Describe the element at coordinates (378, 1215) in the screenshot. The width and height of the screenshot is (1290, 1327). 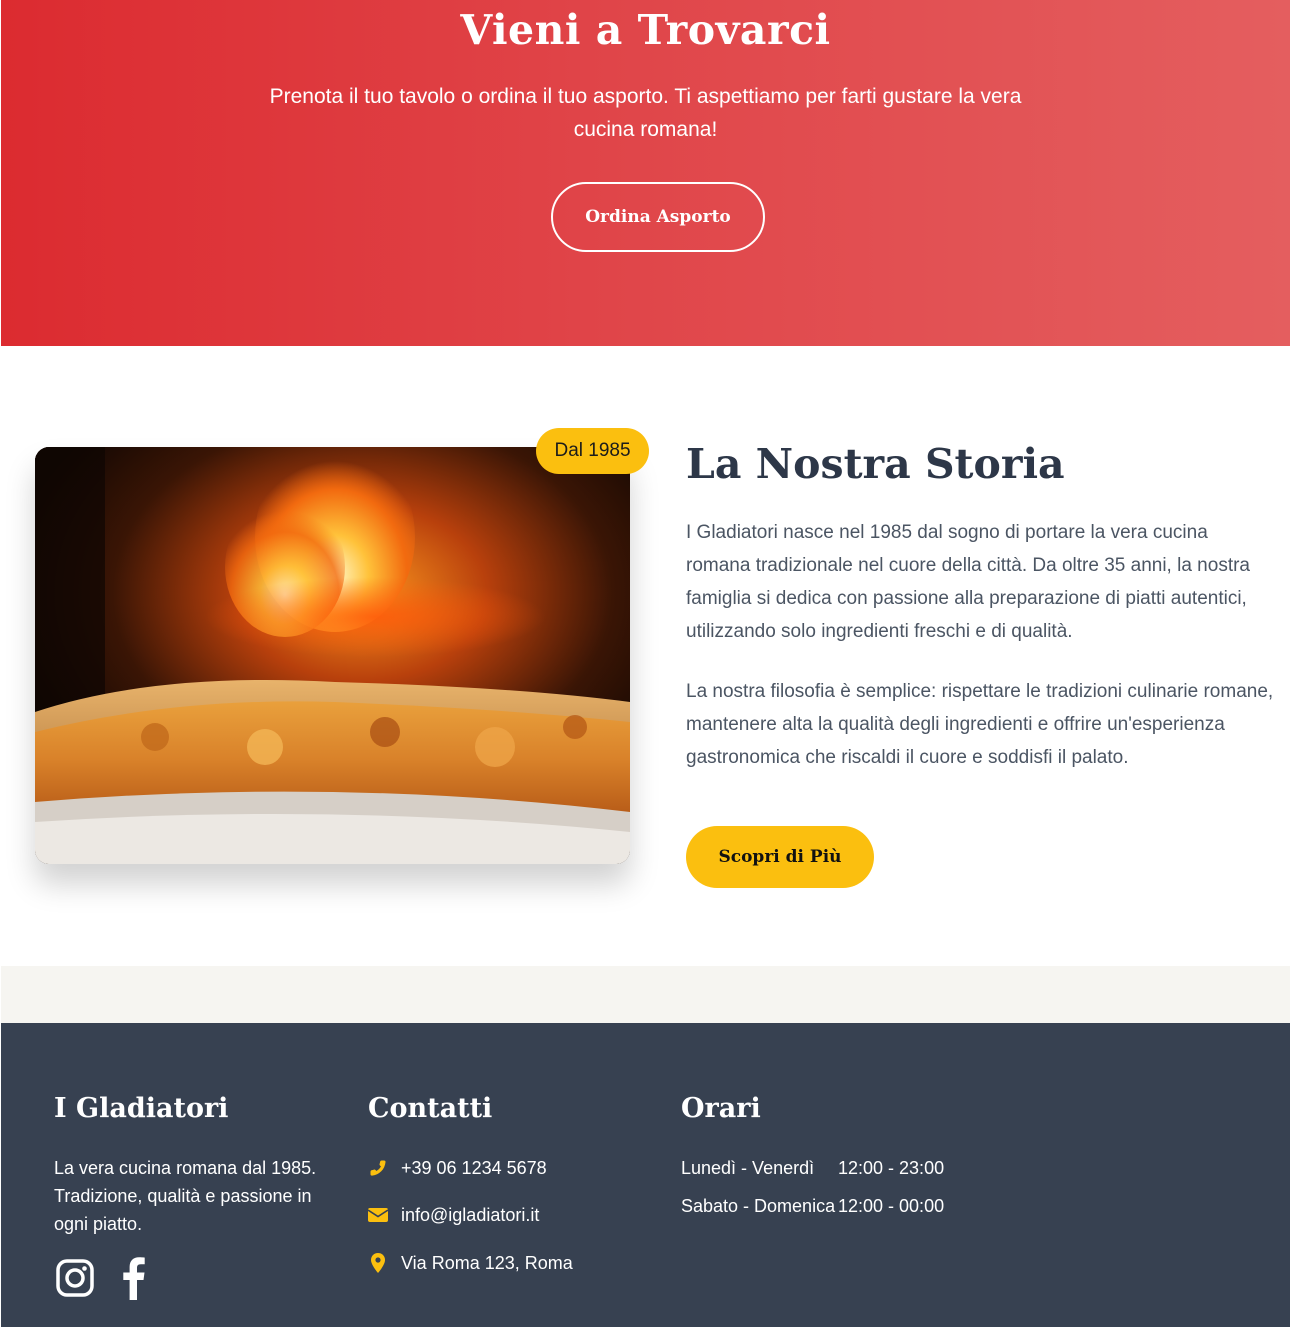
I see `envelope-icon` at that location.